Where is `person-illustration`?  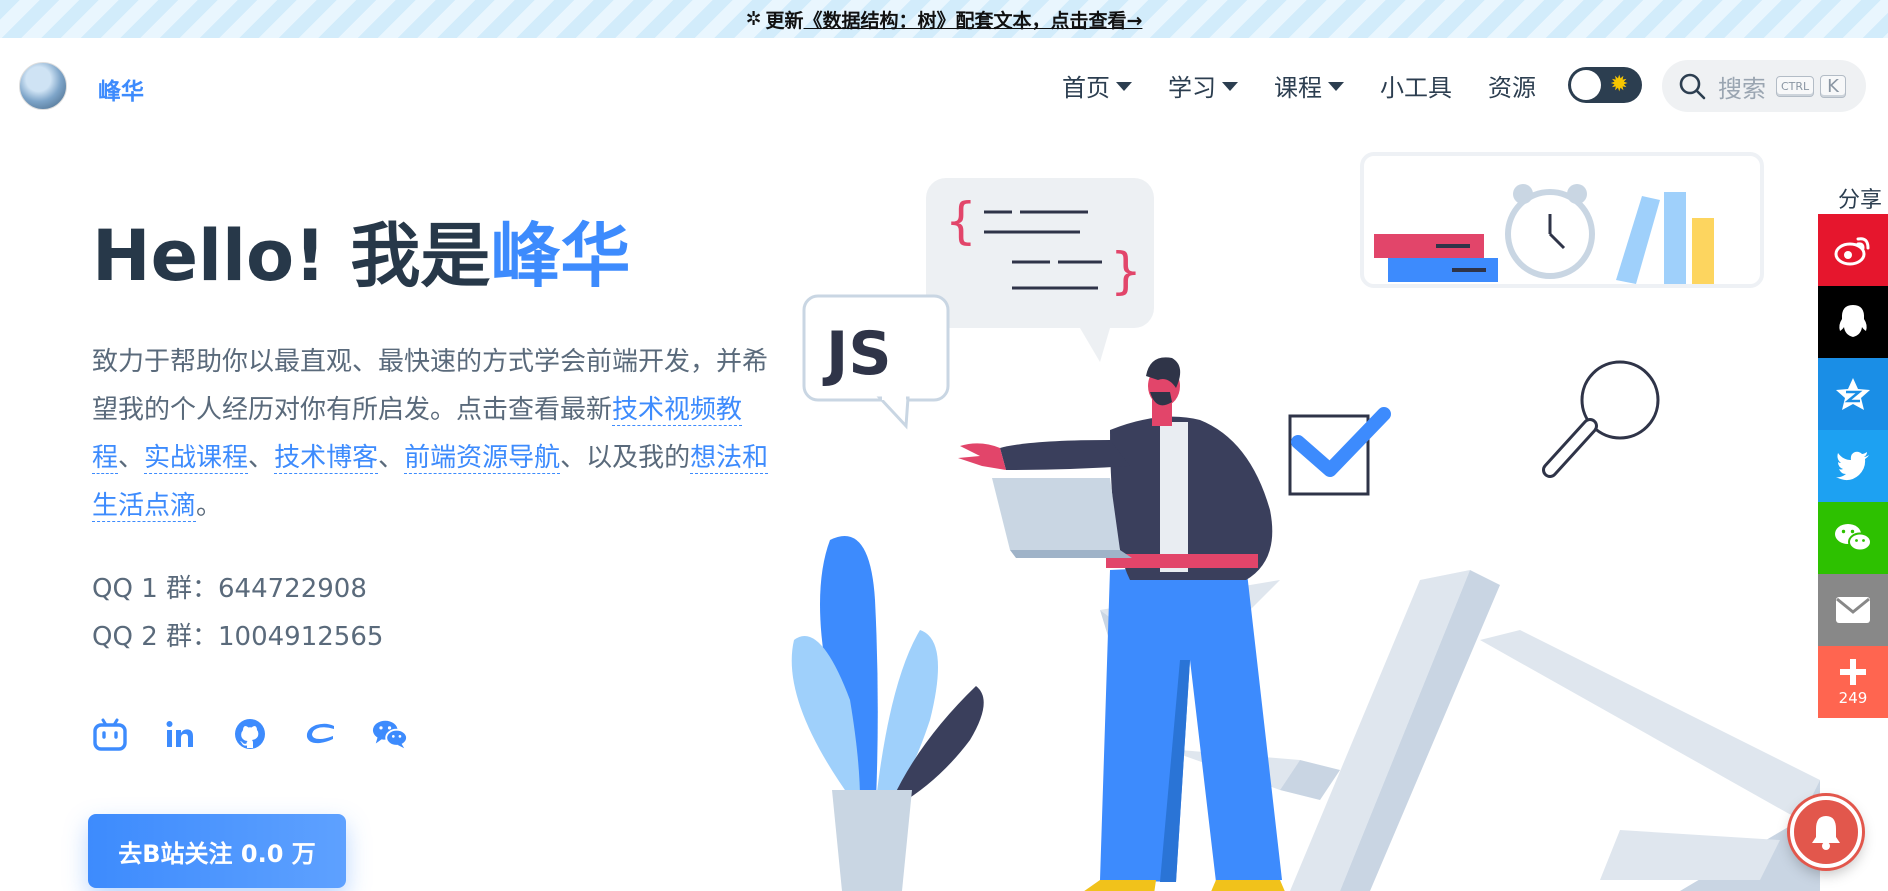 person-illustration is located at coordinates (1121, 624).